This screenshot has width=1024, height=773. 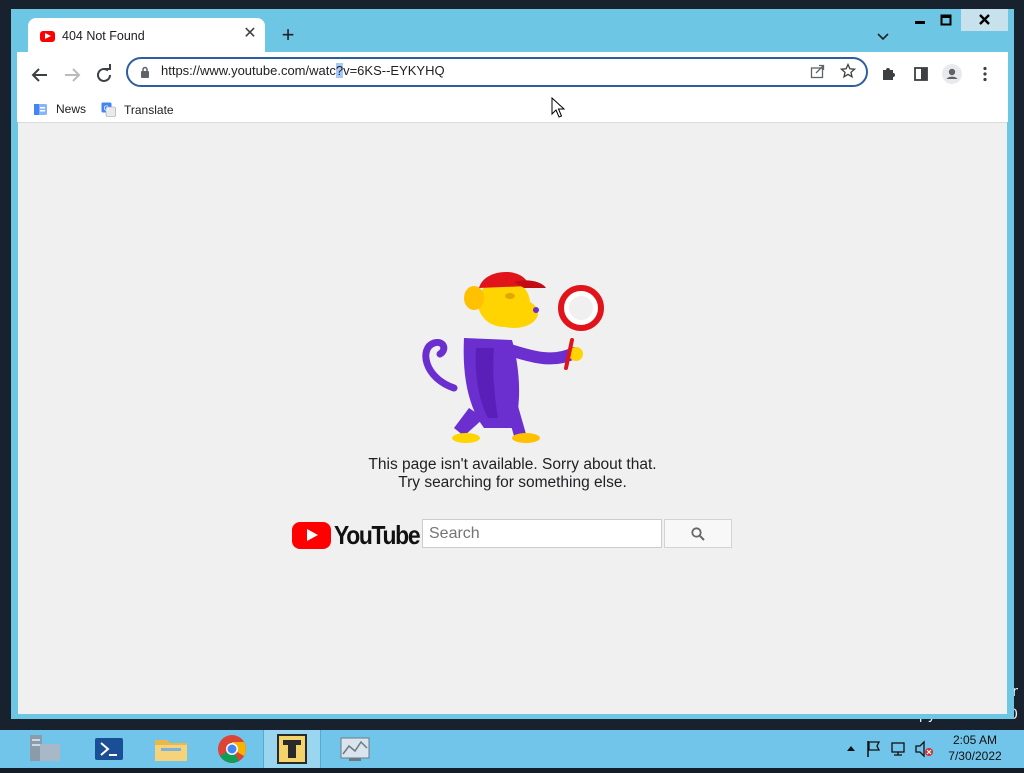 What do you see at coordinates (103, 36) in the screenshot?
I see `tab-title: 404 Not Found` at bounding box center [103, 36].